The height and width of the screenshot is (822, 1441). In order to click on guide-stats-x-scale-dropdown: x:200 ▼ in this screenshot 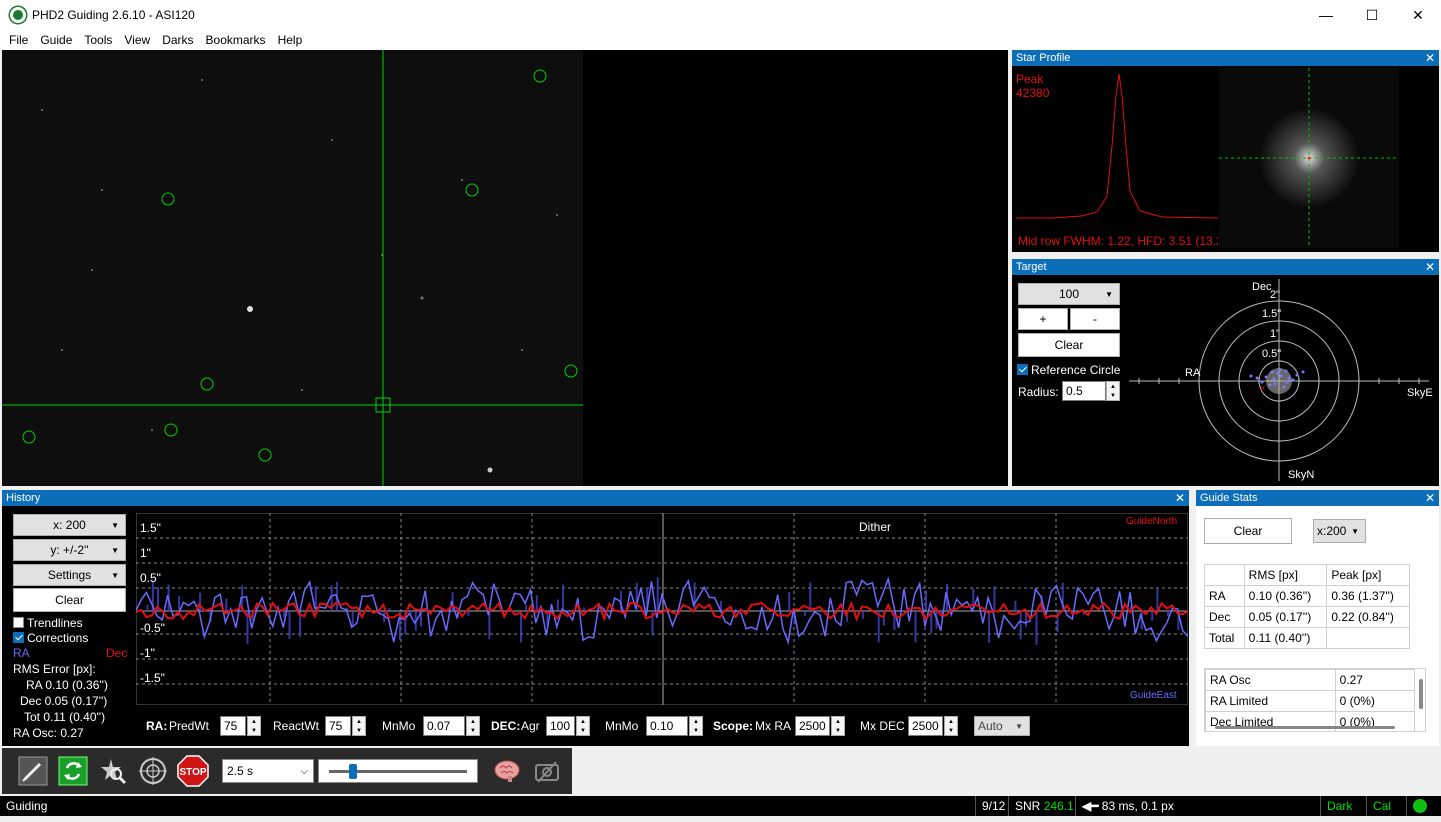, I will do `click(1339, 531)`.